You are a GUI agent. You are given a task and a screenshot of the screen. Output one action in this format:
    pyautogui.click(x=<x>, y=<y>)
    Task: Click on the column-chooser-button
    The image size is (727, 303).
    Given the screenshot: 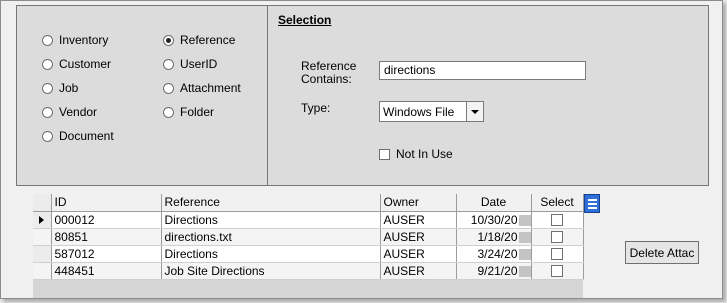 What is the action you would take?
    pyautogui.click(x=592, y=203)
    